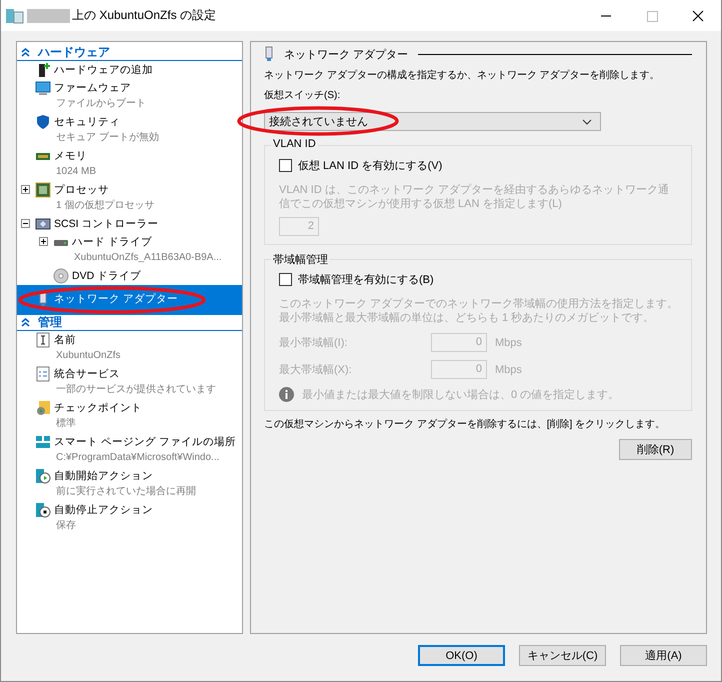  Describe the element at coordinates (562, 655) in the screenshot. I see `dialog-button: キャンセル(C)` at that location.